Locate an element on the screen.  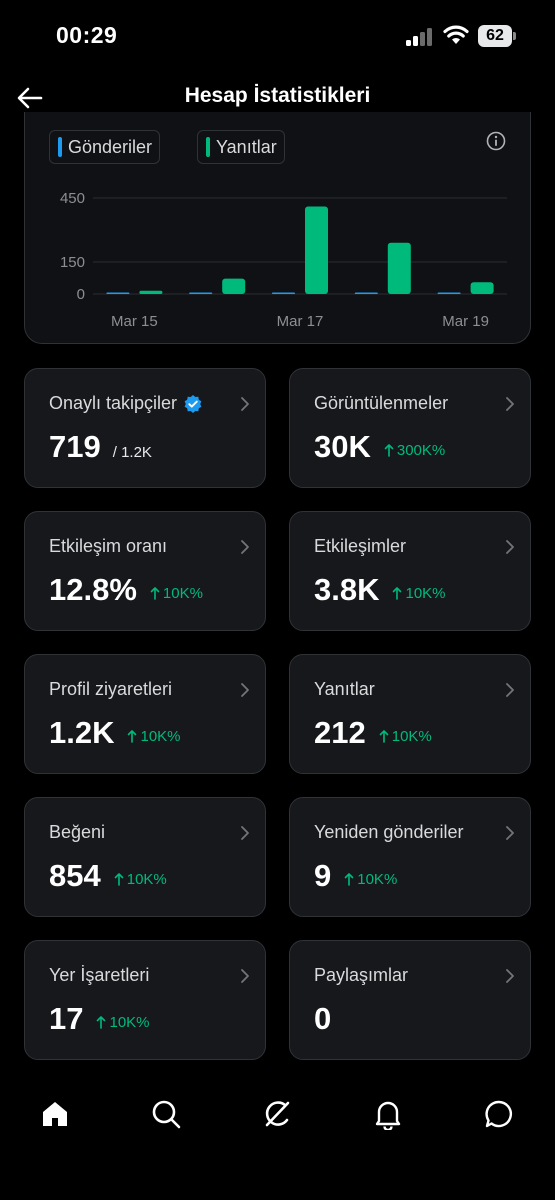
stat-label: Yanıtlar is located at coordinates (344, 689).